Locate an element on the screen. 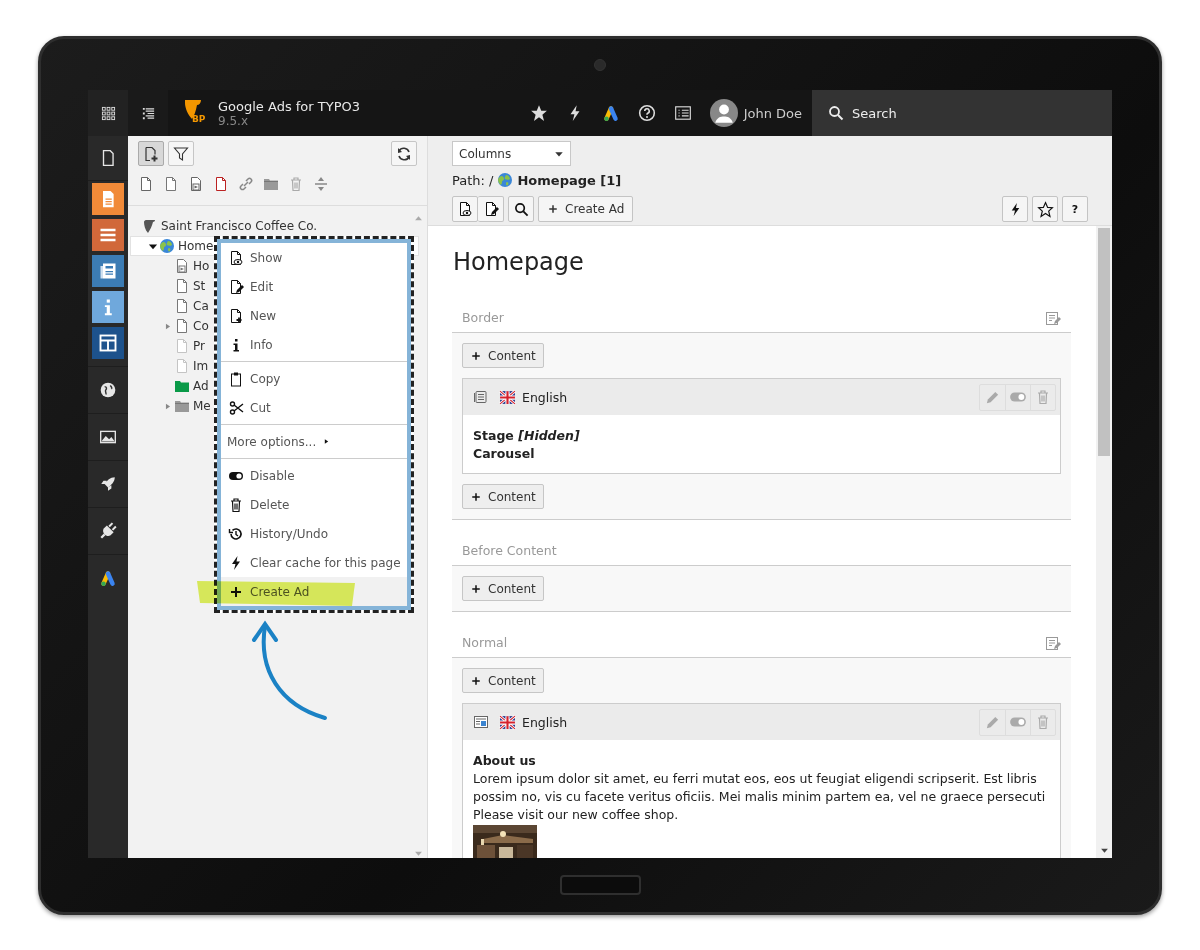  element-heading: About us is located at coordinates (505, 761).